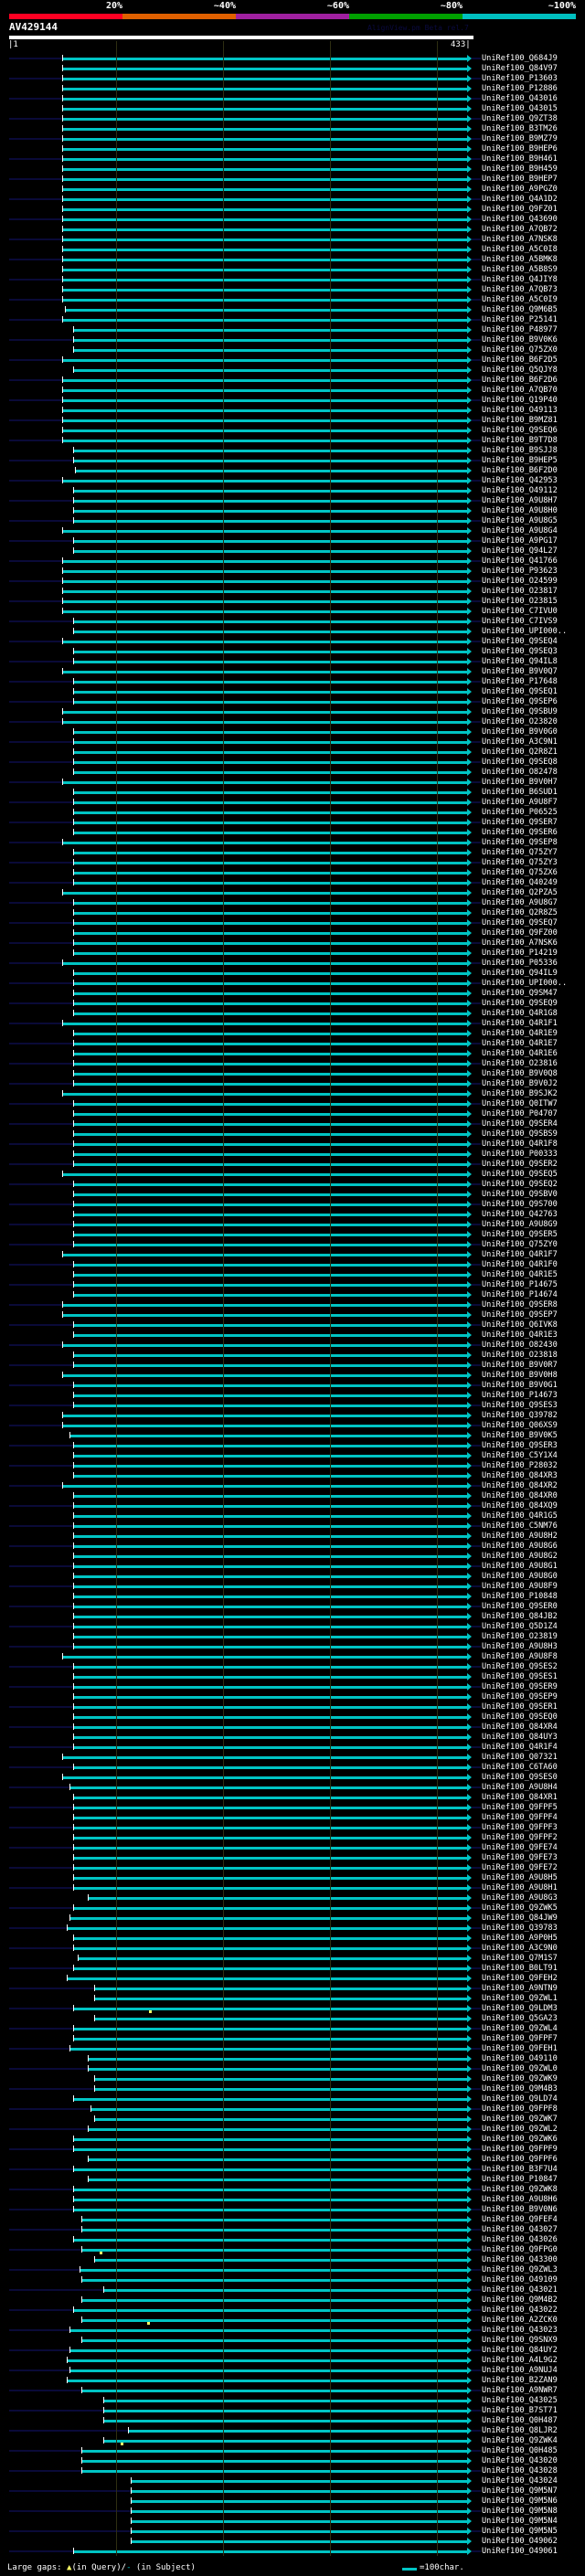 The image size is (585, 2576). What do you see at coordinates (520, 2290) in the screenshot?
I see `hit-label: UniRef100_Q43021` at bounding box center [520, 2290].